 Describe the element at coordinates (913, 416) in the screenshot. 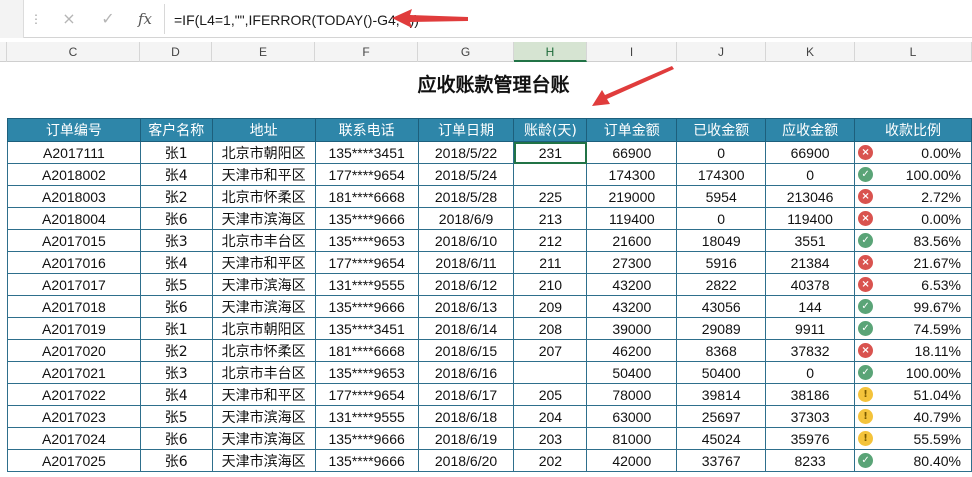

I see `collection-ratio-cell: ! 40.79%` at that location.